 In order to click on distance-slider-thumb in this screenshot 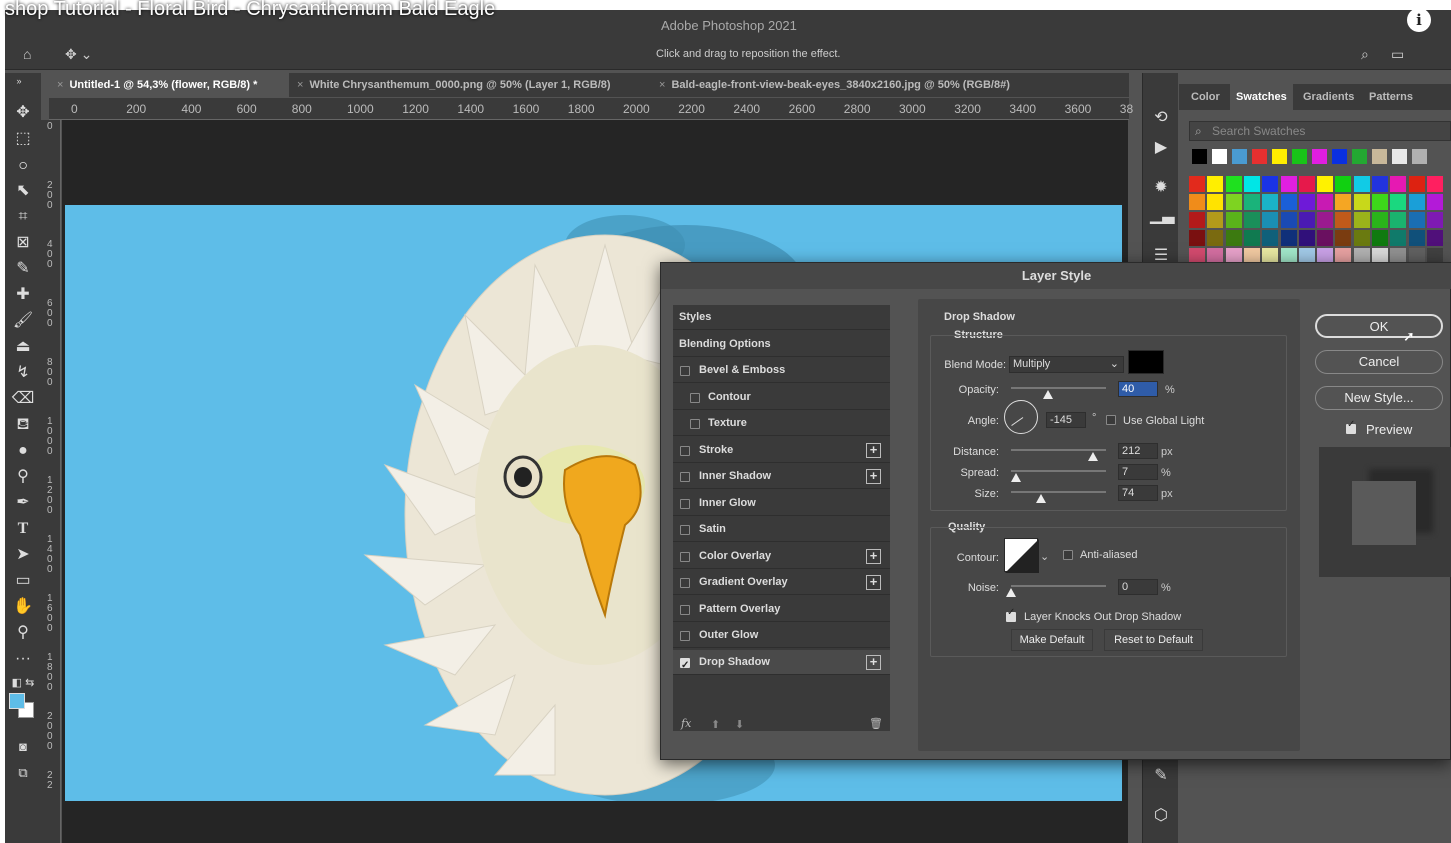, I will do `click(1093, 456)`.